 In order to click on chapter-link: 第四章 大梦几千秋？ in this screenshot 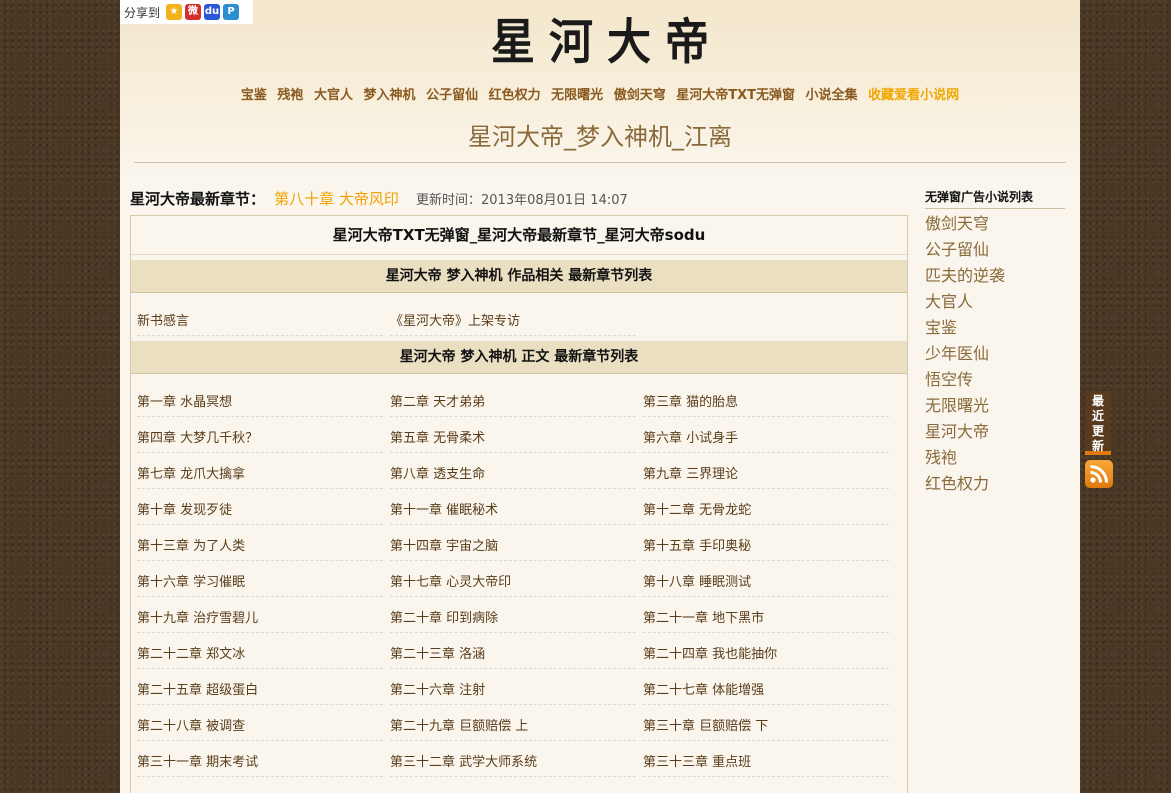, I will do `click(260, 439)`.